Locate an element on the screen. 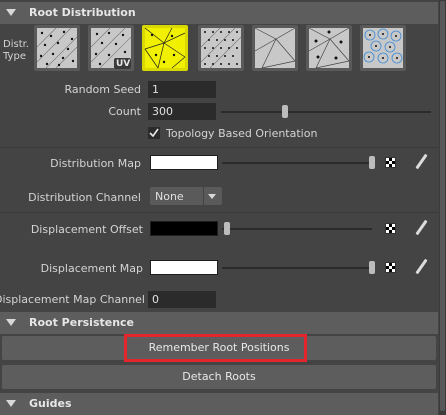 The width and height of the screenshot is (446, 415). distr-label-line2: Type is located at coordinates (14, 56).